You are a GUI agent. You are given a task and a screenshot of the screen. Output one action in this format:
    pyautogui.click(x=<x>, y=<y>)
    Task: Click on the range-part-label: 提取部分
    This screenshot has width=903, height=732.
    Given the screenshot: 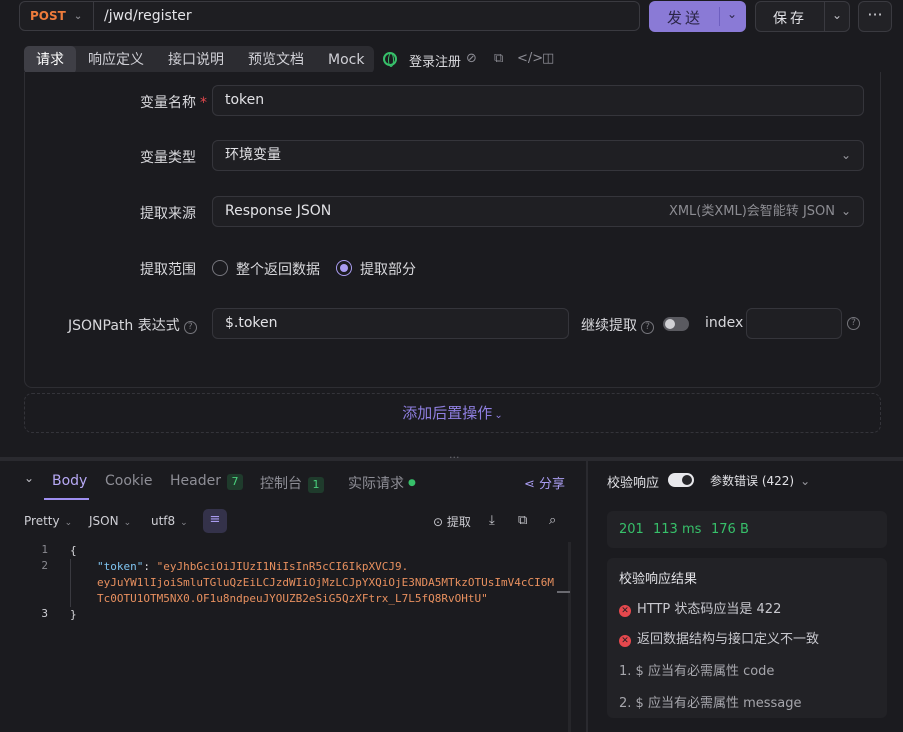 What is the action you would take?
    pyautogui.click(x=388, y=269)
    